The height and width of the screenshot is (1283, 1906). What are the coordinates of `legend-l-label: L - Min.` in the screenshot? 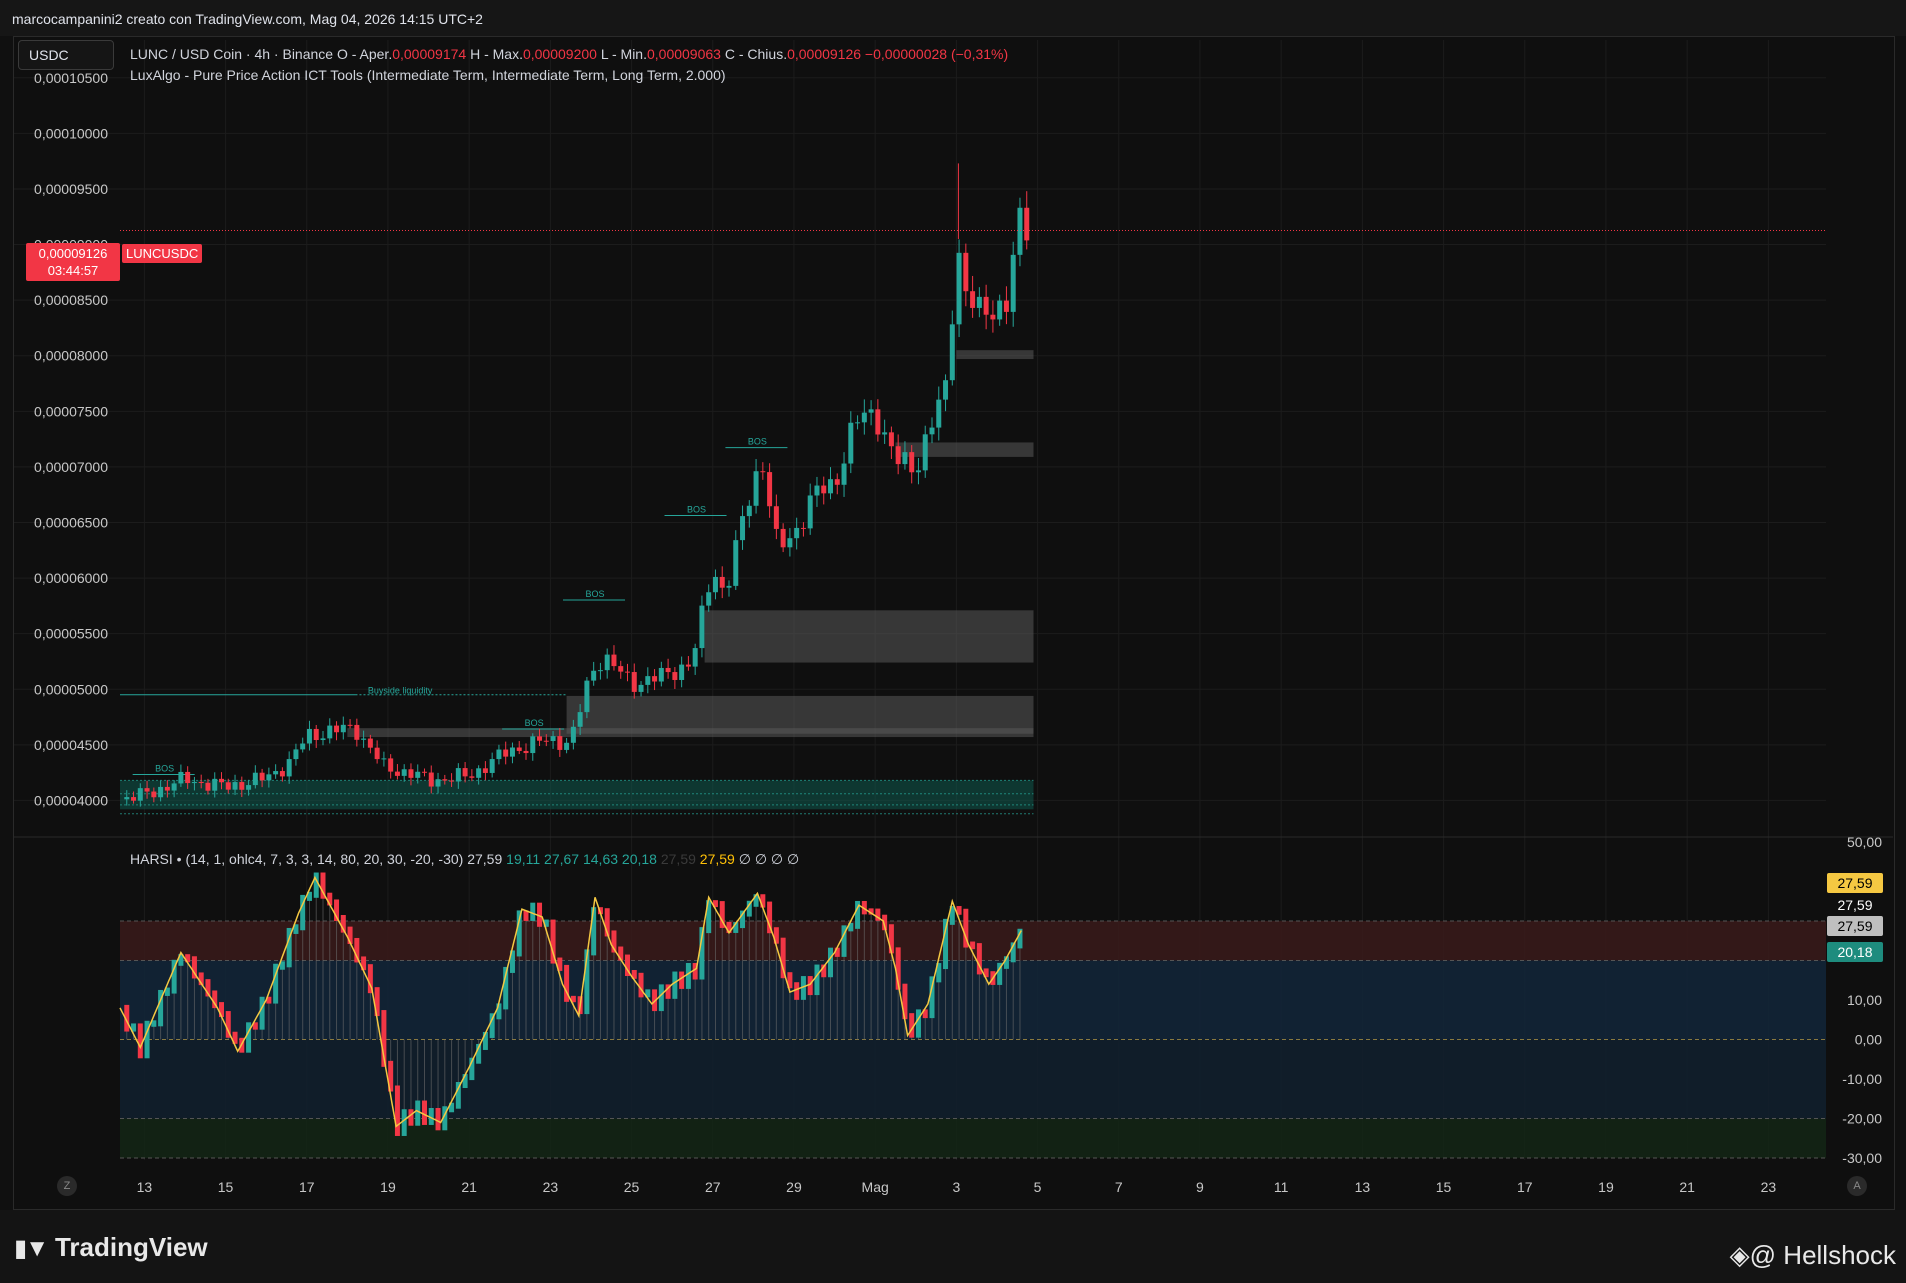 It's located at (621, 54).